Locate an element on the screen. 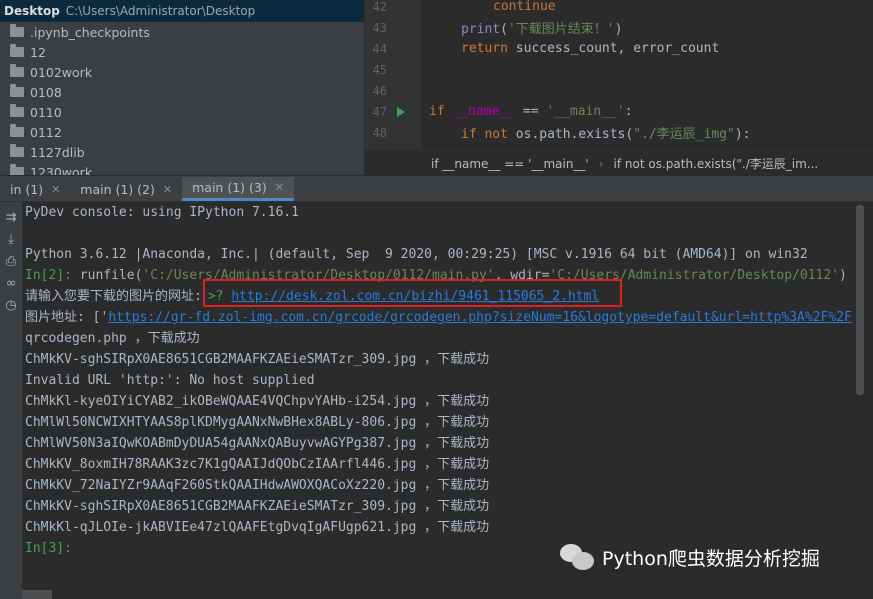  console-header: PyDev console: using IPython 7.16.1 is located at coordinates (162, 212).